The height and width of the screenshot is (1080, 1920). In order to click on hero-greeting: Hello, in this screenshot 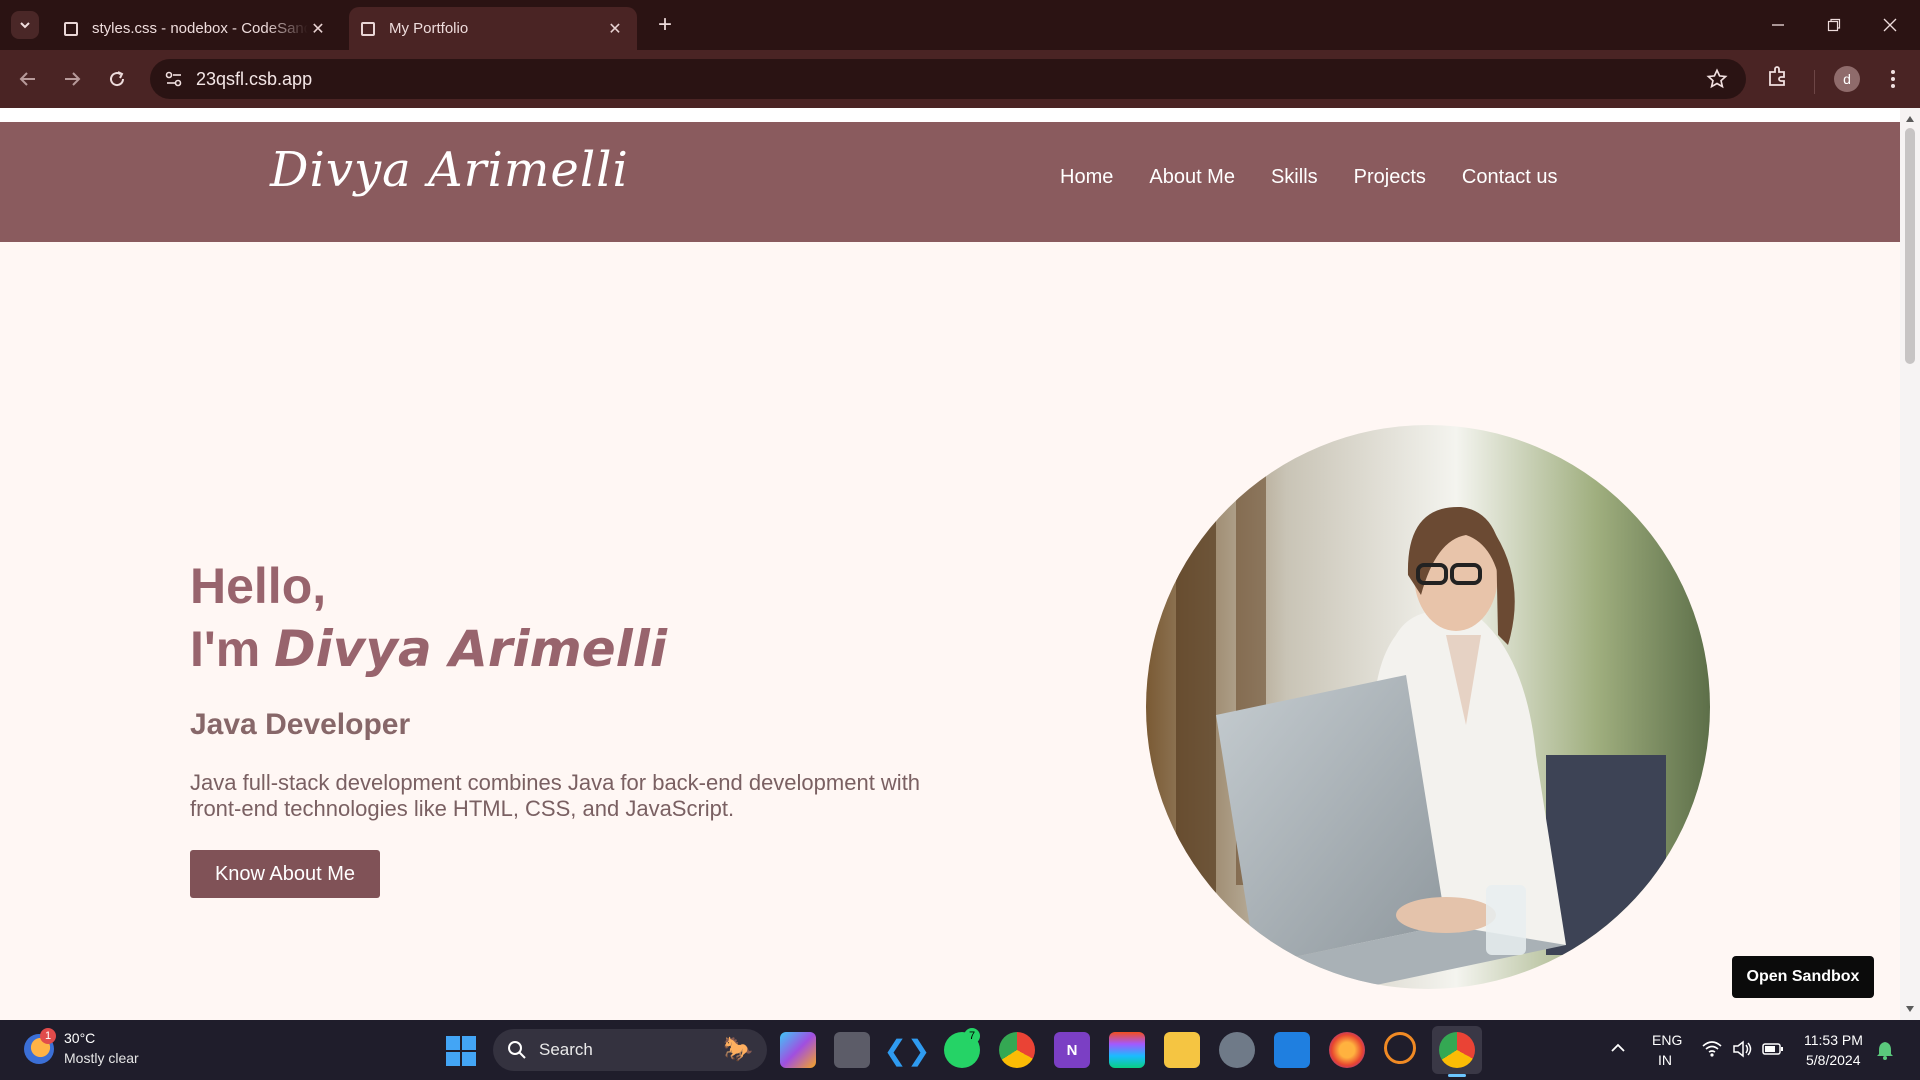, I will do `click(258, 586)`.